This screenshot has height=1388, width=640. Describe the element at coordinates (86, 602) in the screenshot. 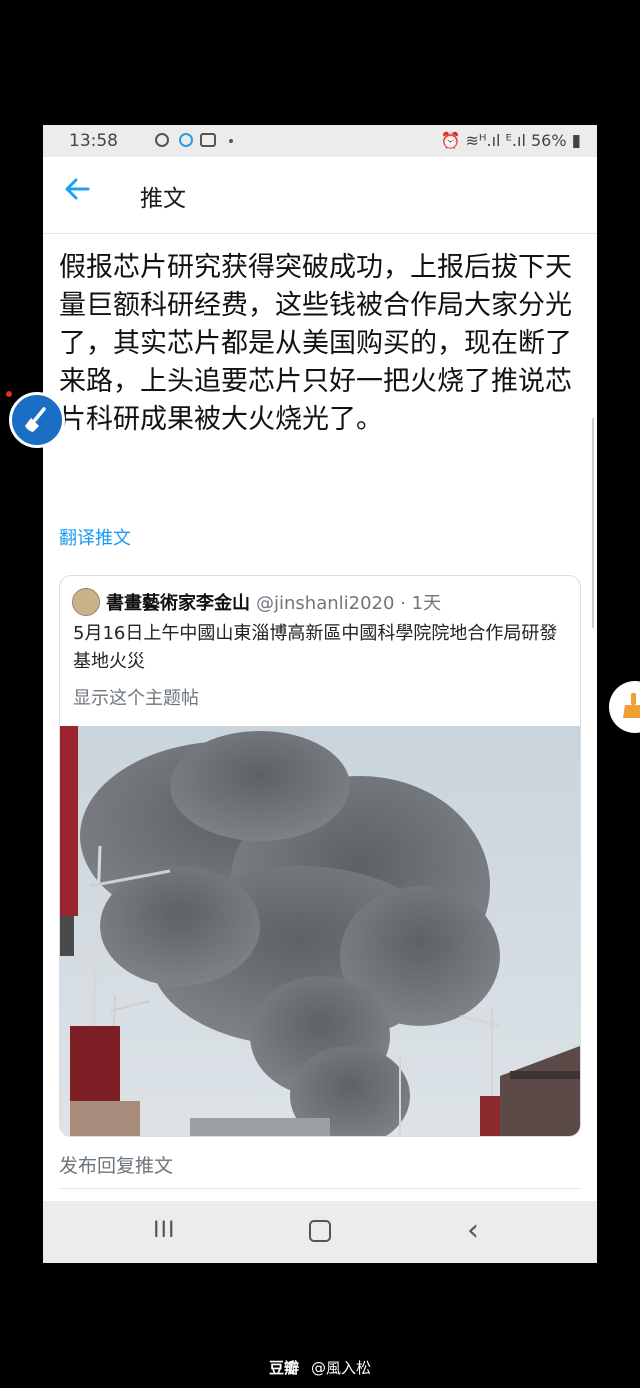

I see `avatar` at that location.